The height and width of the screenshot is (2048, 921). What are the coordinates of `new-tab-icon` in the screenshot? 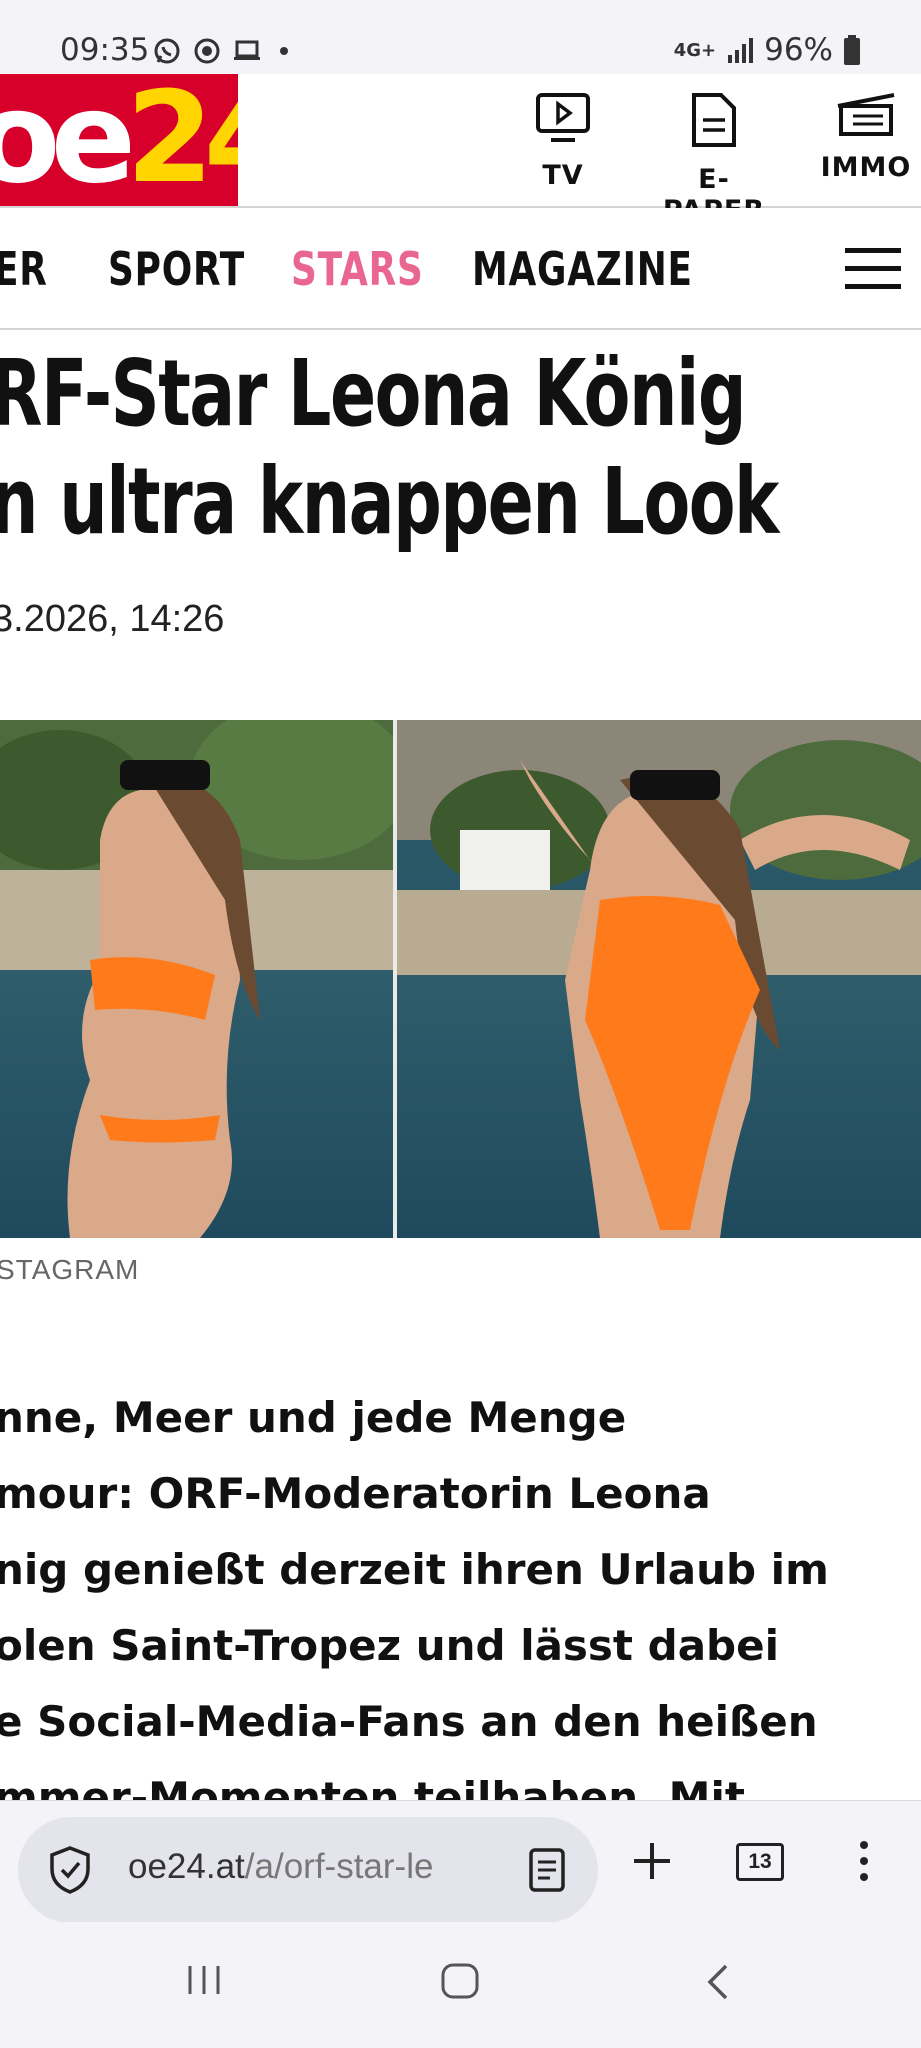 It's located at (652, 1861).